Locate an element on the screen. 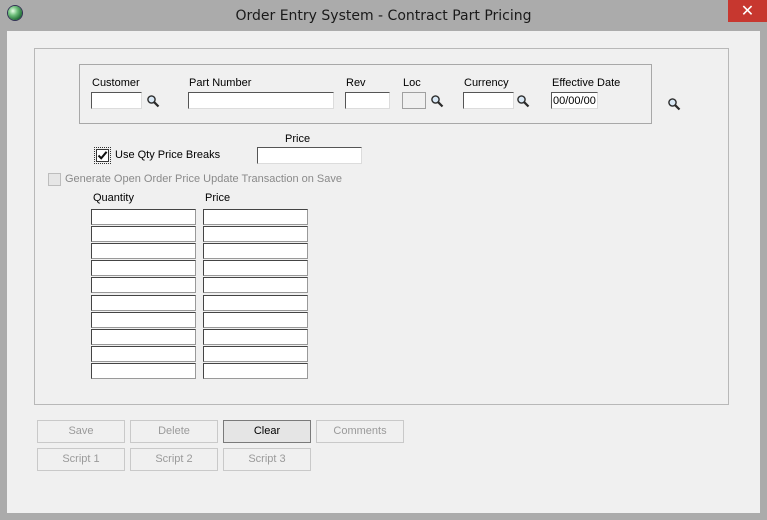  script-1-button: Script 1 is located at coordinates (81, 459).